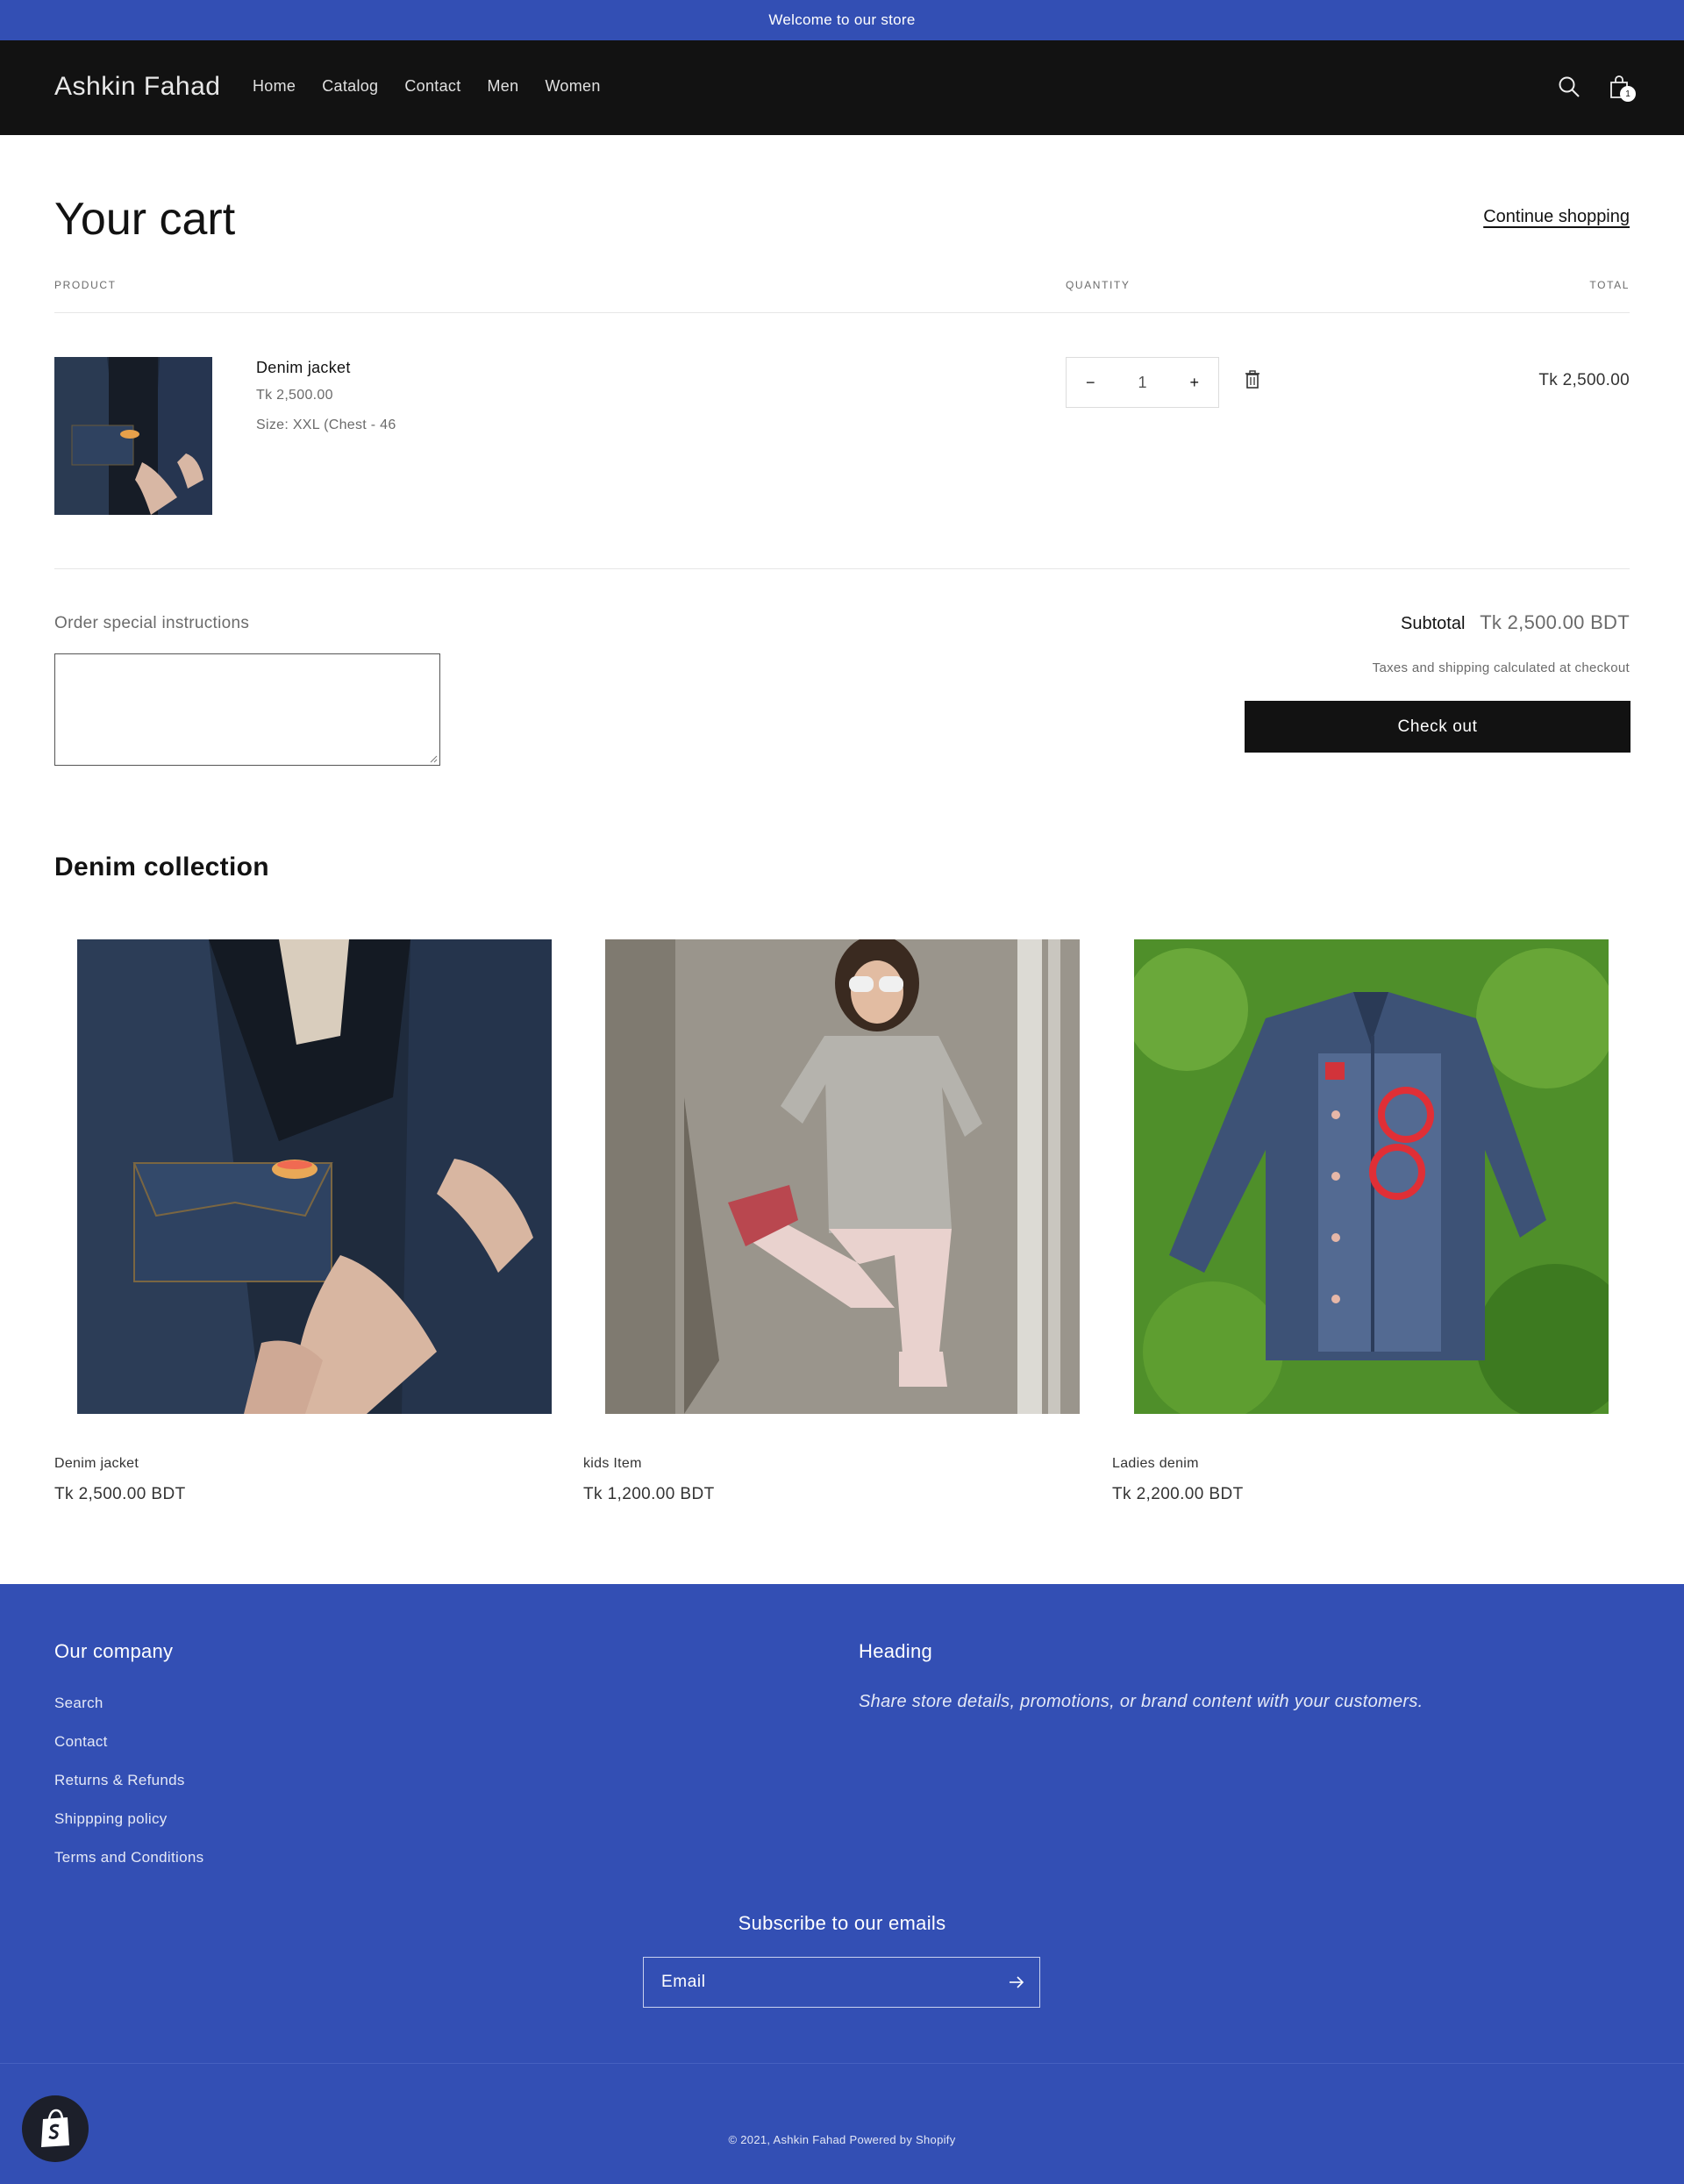  Describe the element at coordinates (274, 86) in the screenshot. I see `nav-home: Home` at that location.